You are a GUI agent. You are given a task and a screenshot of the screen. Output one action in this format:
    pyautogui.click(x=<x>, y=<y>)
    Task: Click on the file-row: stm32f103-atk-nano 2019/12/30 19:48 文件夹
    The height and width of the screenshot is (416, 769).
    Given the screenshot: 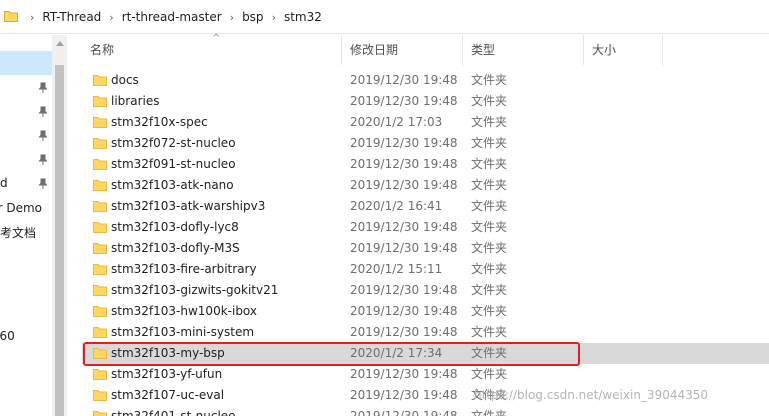 What is the action you would take?
    pyautogui.click(x=425, y=185)
    